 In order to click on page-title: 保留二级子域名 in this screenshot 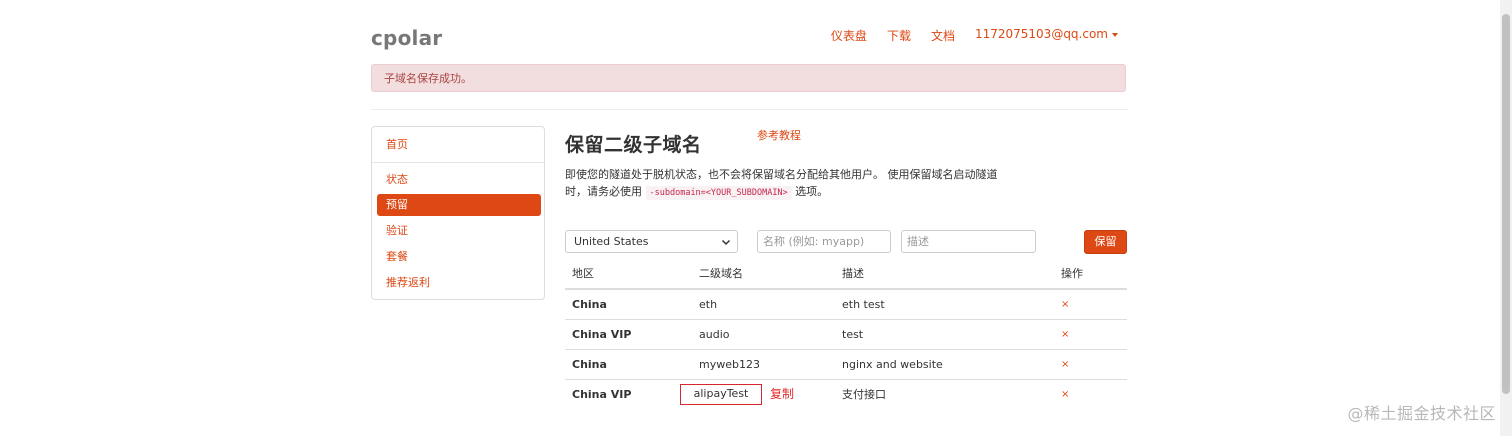, I will do `click(633, 145)`.